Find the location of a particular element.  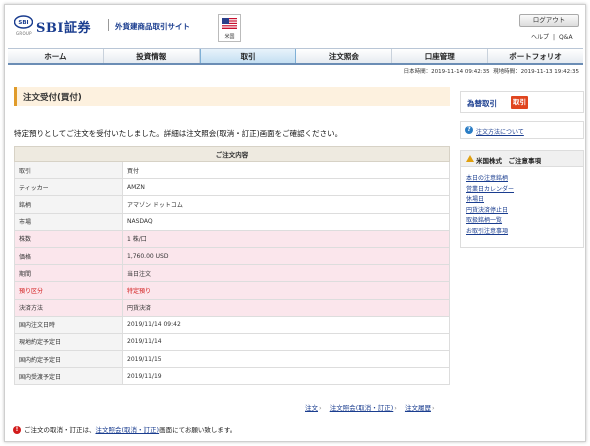

footer-text-before: ご注文の取消・訂正は、 is located at coordinates (60, 430).